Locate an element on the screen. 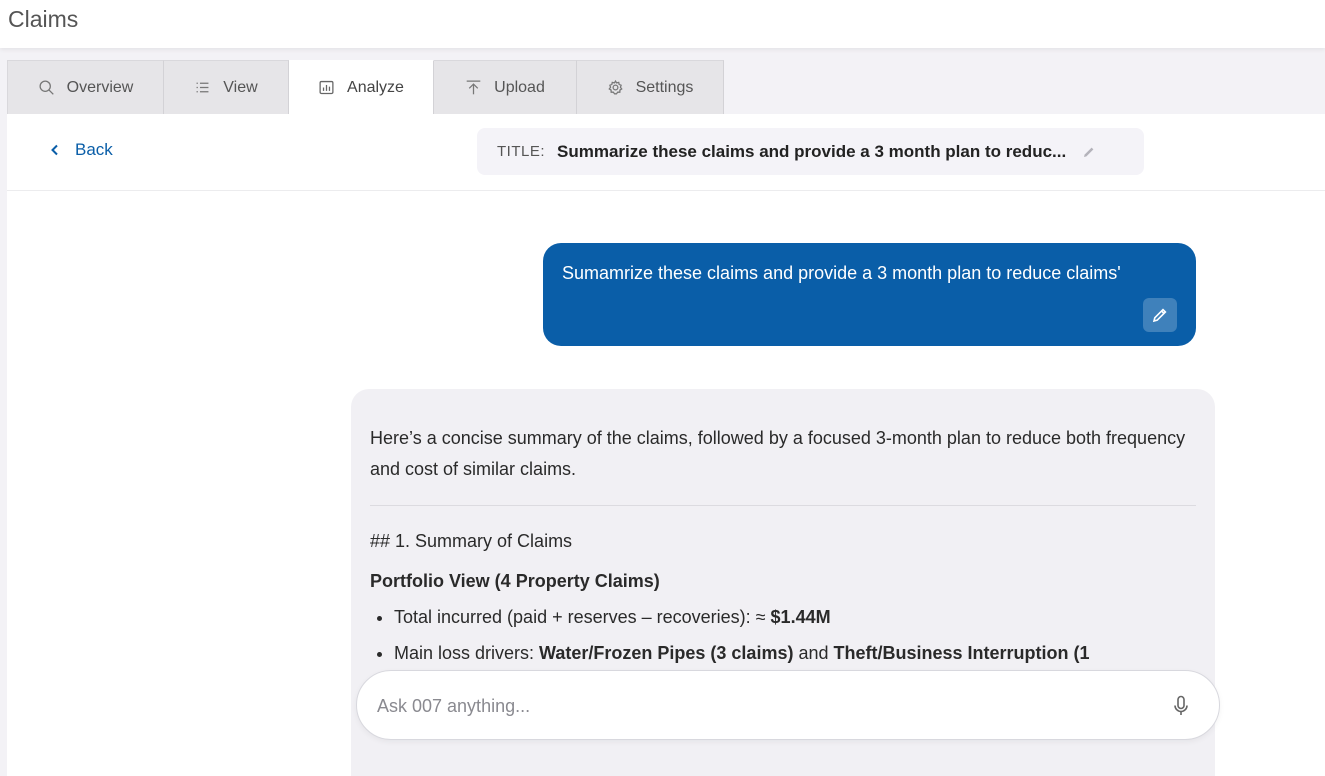  list-icon is located at coordinates (202, 87).